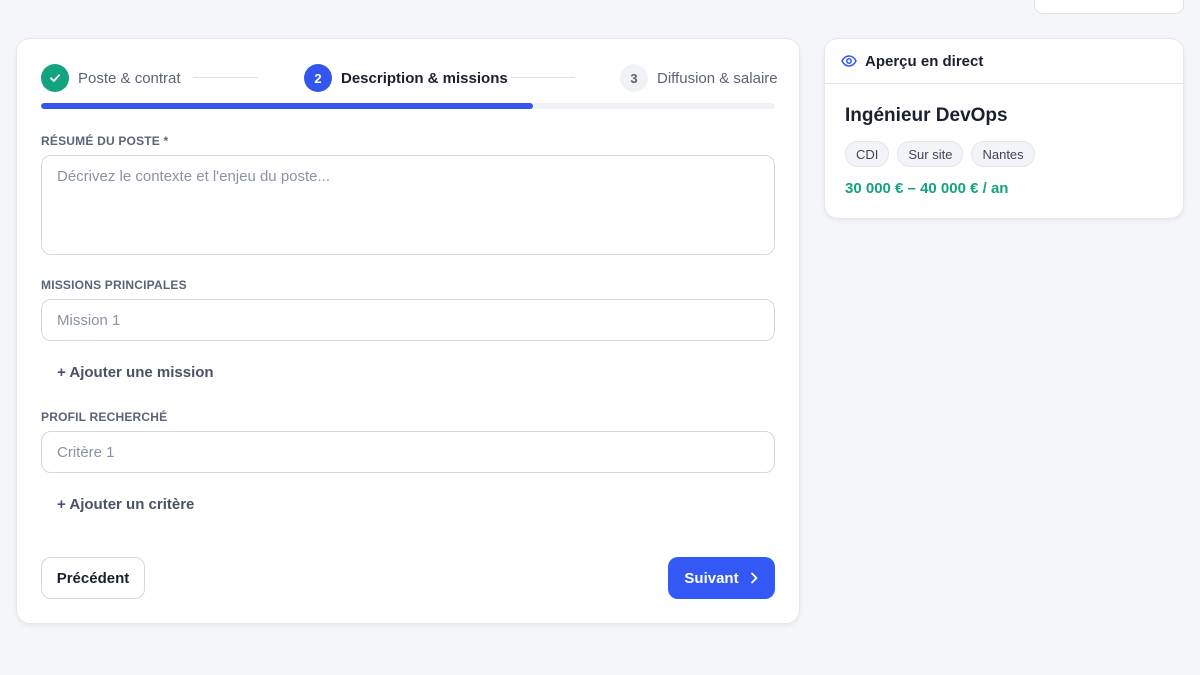 The width and height of the screenshot is (1200, 675). What do you see at coordinates (1109, 7) in the screenshot?
I see `top-right-control` at bounding box center [1109, 7].